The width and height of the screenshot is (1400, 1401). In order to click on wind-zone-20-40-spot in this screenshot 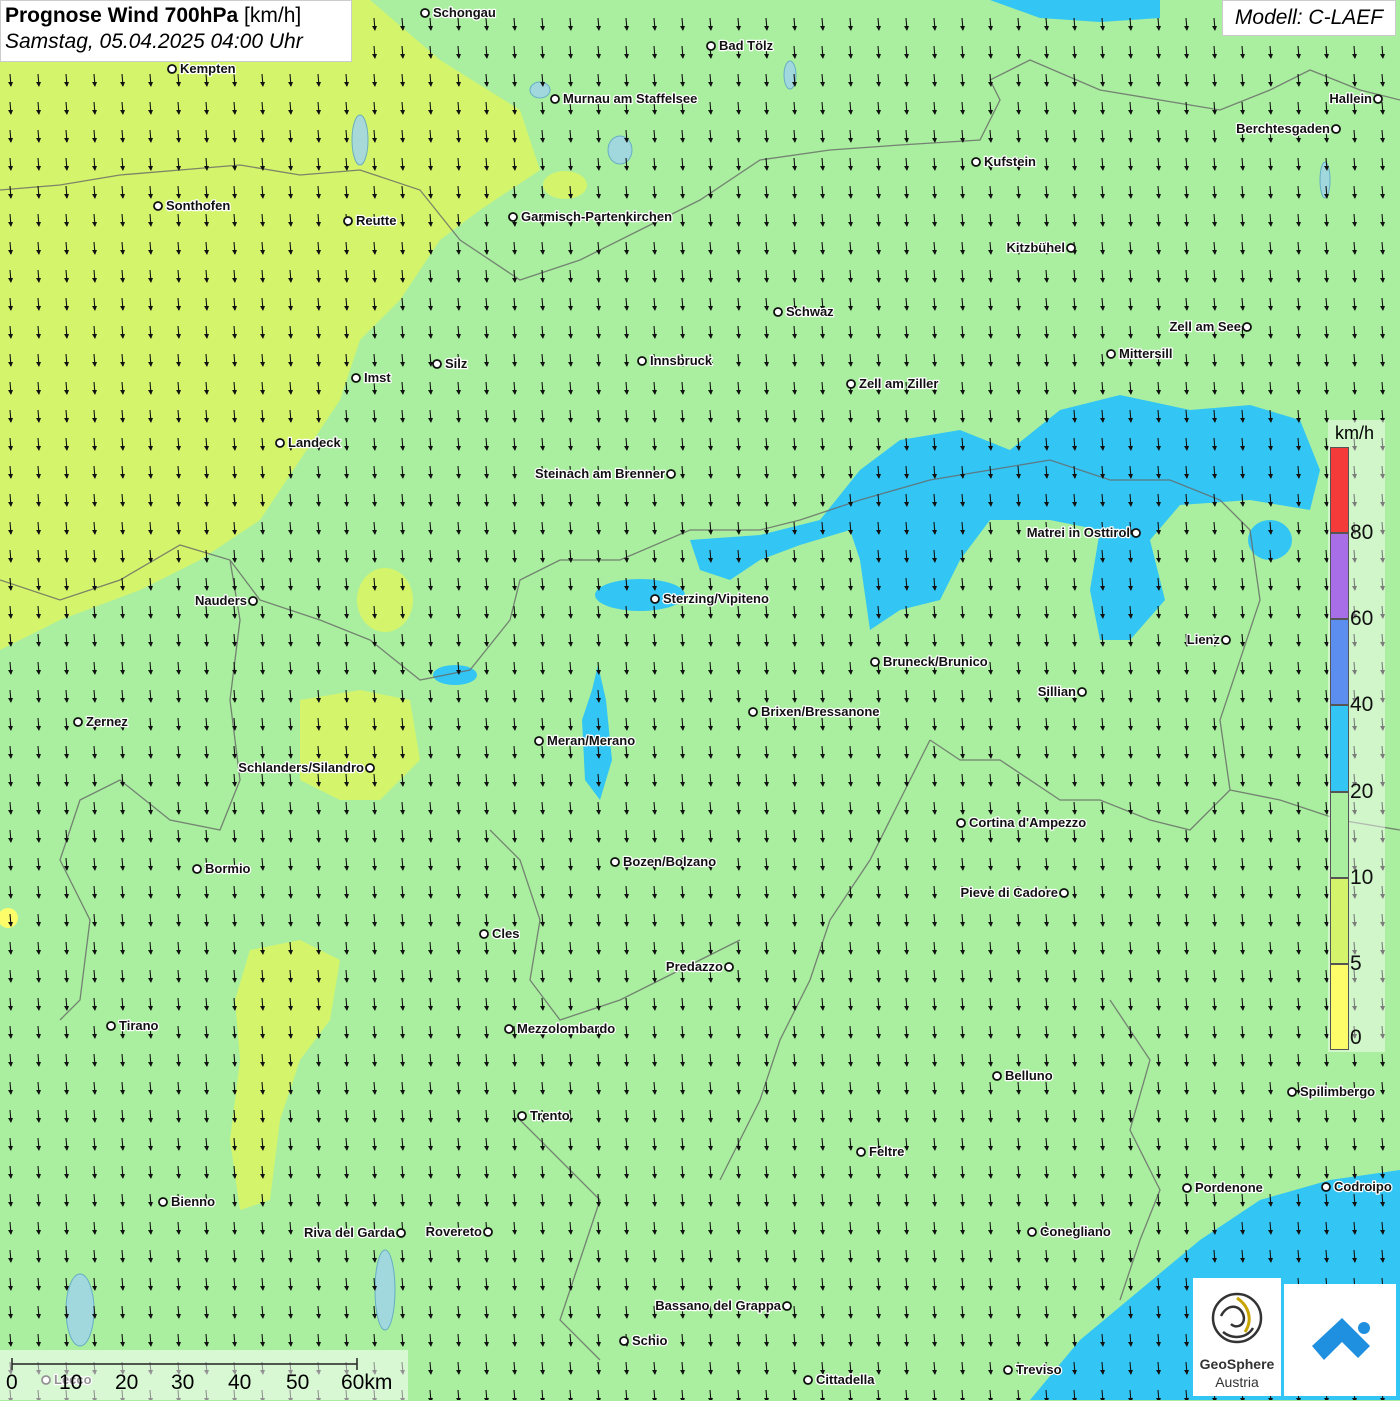, I will do `click(455, 675)`.